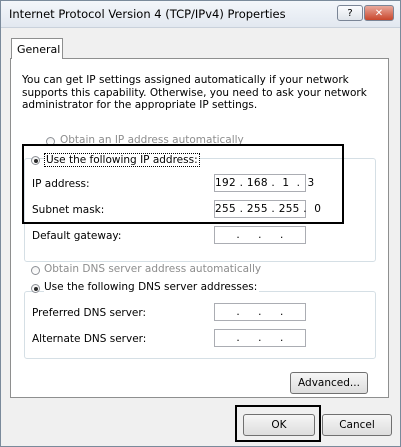 This screenshot has height=447, width=401. I want to click on help-icon: ?, so click(350, 13).